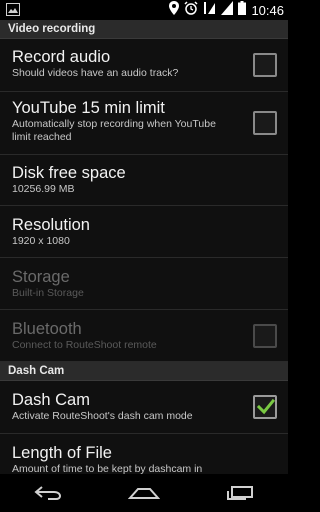  I want to click on section-header-dash-cam: Dash Cam, so click(144, 371).